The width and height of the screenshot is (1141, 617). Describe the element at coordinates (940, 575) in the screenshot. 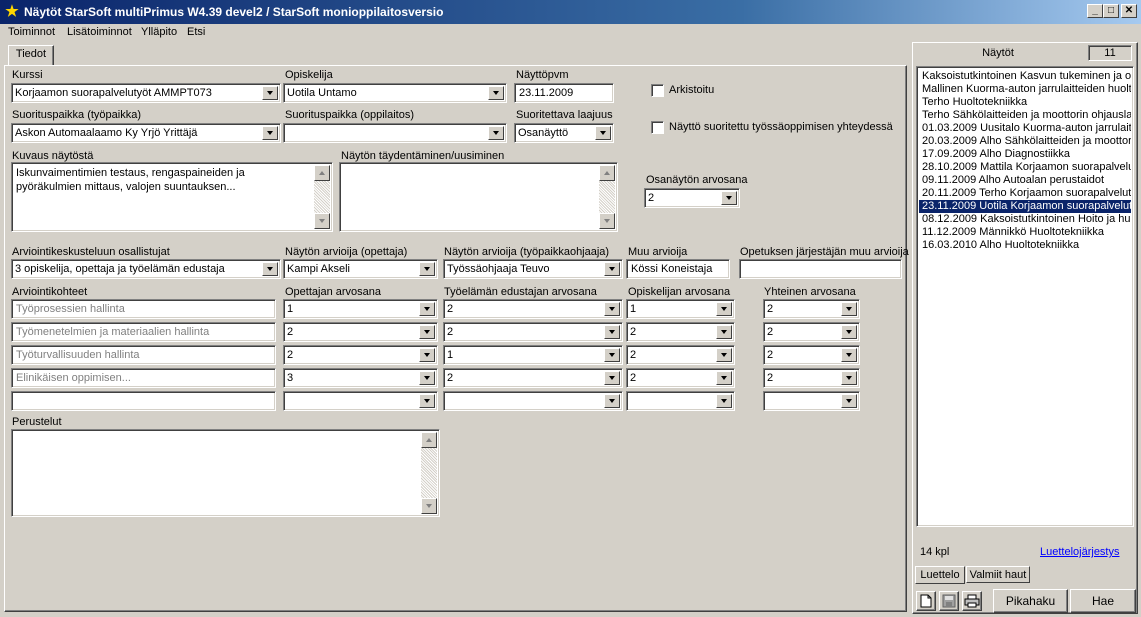

I see `side-tab-luettelo: Luettelo` at that location.